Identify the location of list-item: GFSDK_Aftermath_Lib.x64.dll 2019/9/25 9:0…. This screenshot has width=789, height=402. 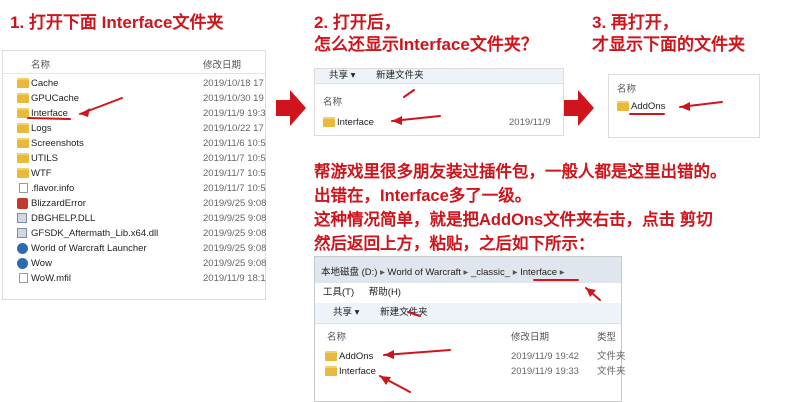
(135, 233).